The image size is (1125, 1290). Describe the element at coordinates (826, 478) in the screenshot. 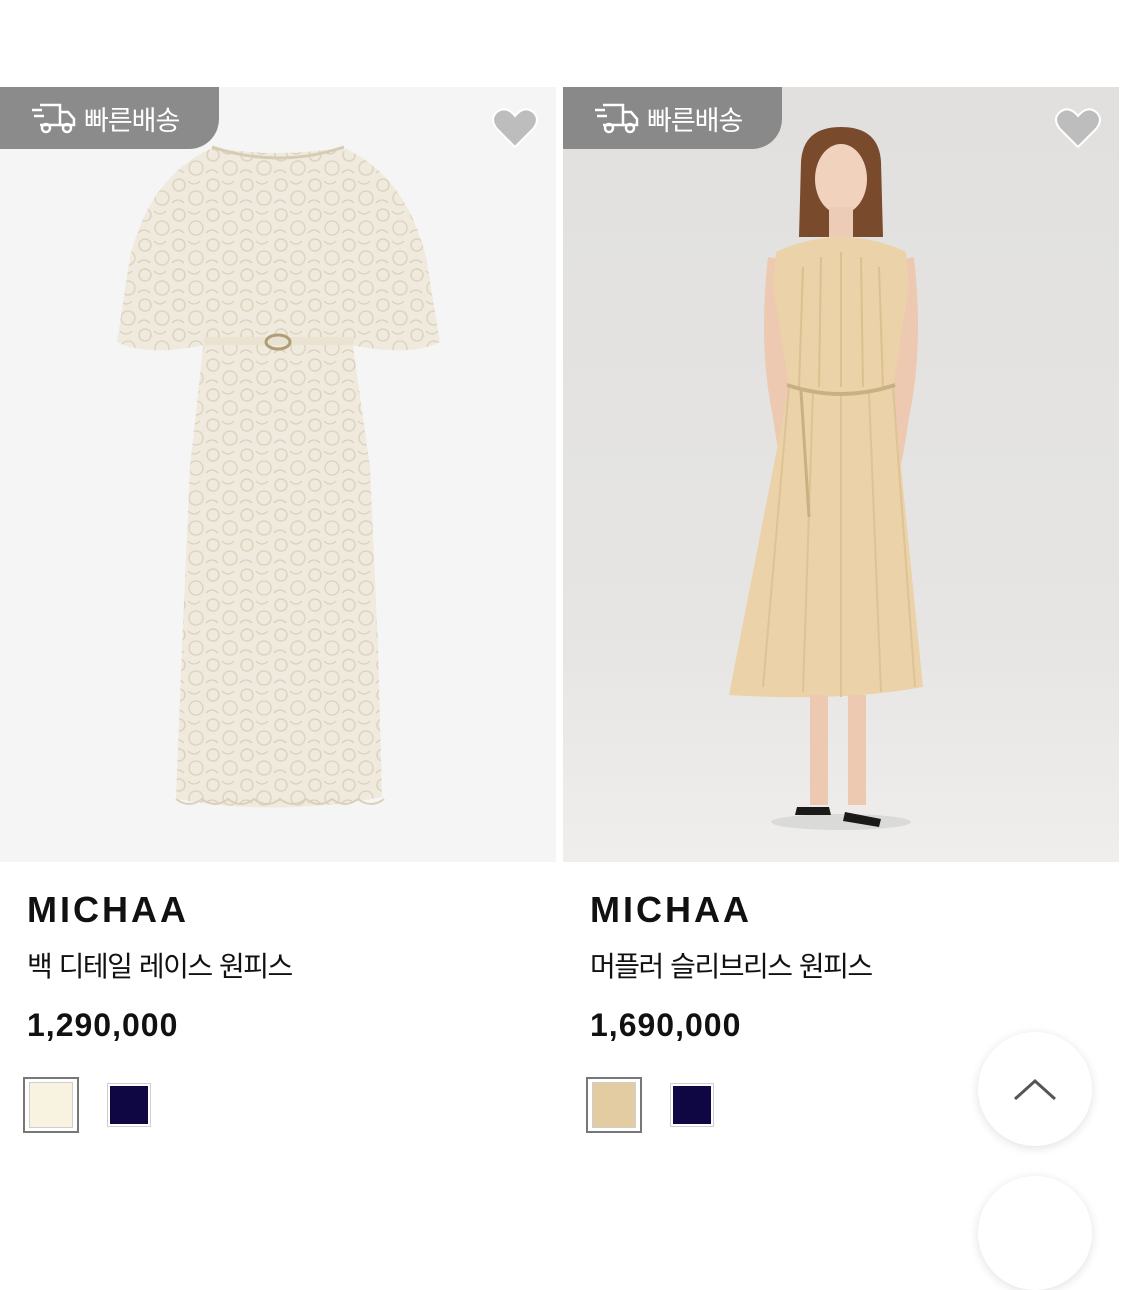

I see `model-dress-image` at that location.